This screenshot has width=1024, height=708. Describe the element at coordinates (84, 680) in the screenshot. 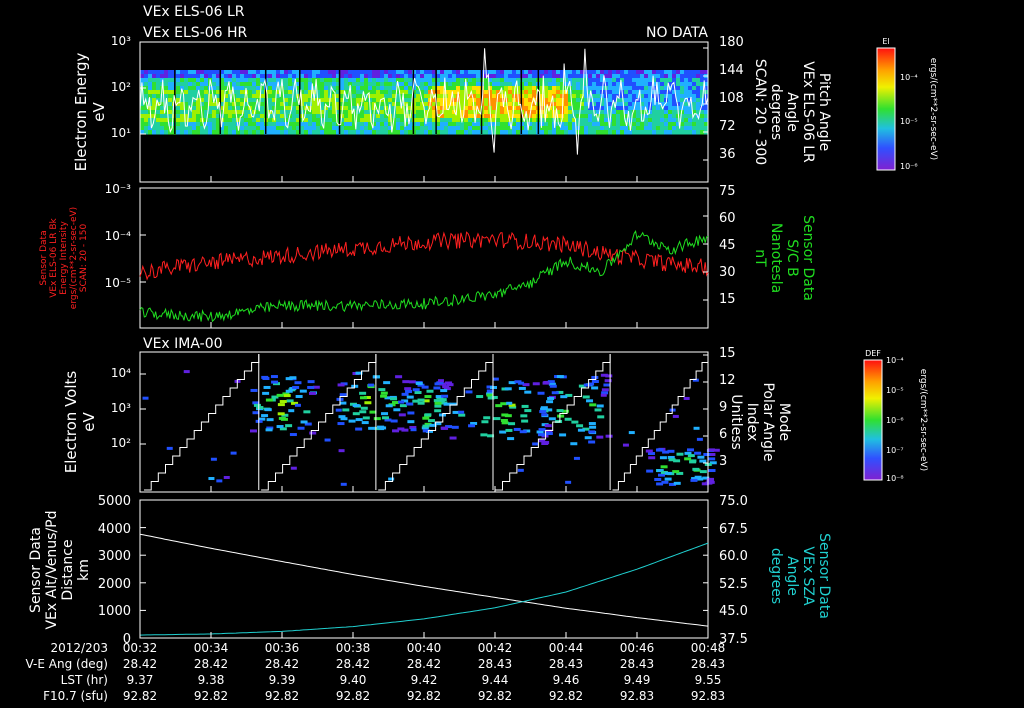

I see `footer-row-label-lst: LST (hr)` at that location.